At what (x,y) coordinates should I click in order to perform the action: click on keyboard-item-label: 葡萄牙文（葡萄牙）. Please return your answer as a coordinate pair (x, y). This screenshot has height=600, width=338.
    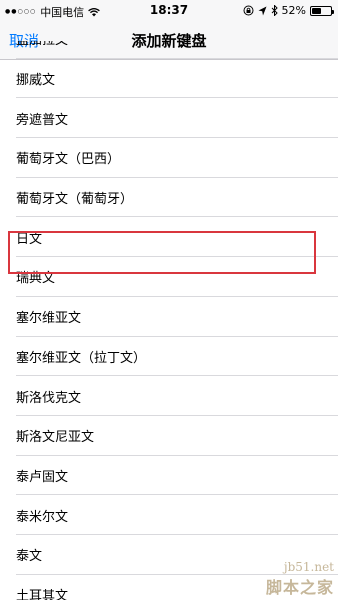
    Looking at the image, I should click on (75, 200).